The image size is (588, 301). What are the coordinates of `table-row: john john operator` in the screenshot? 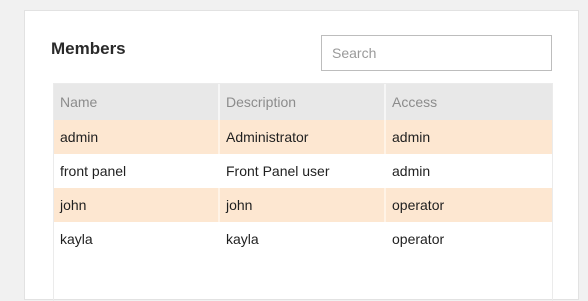 It's located at (303, 205).